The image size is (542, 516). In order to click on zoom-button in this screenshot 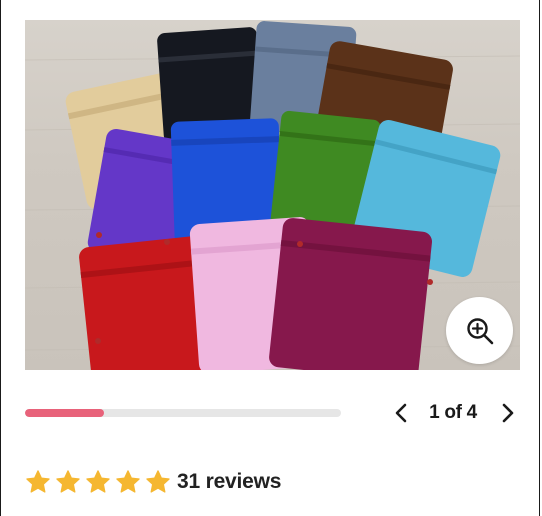, I will do `click(479, 330)`.